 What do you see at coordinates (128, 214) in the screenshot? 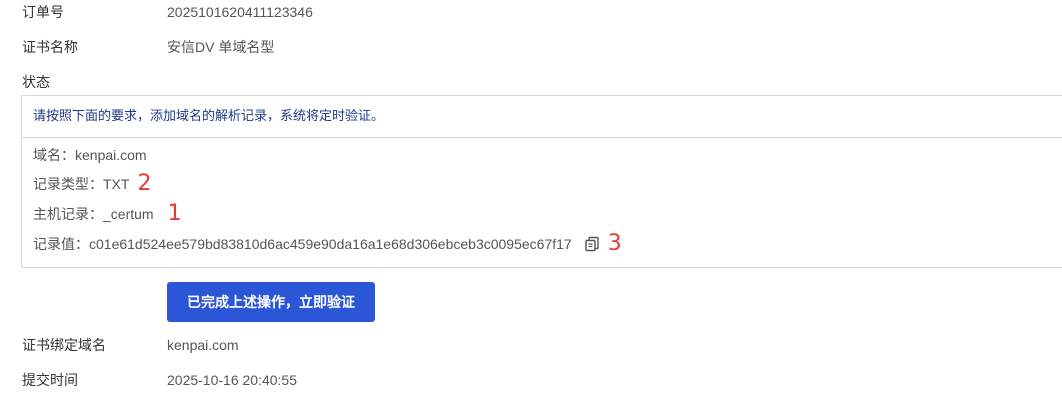
I see `host-record-value: _certum` at bounding box center [128, 214].